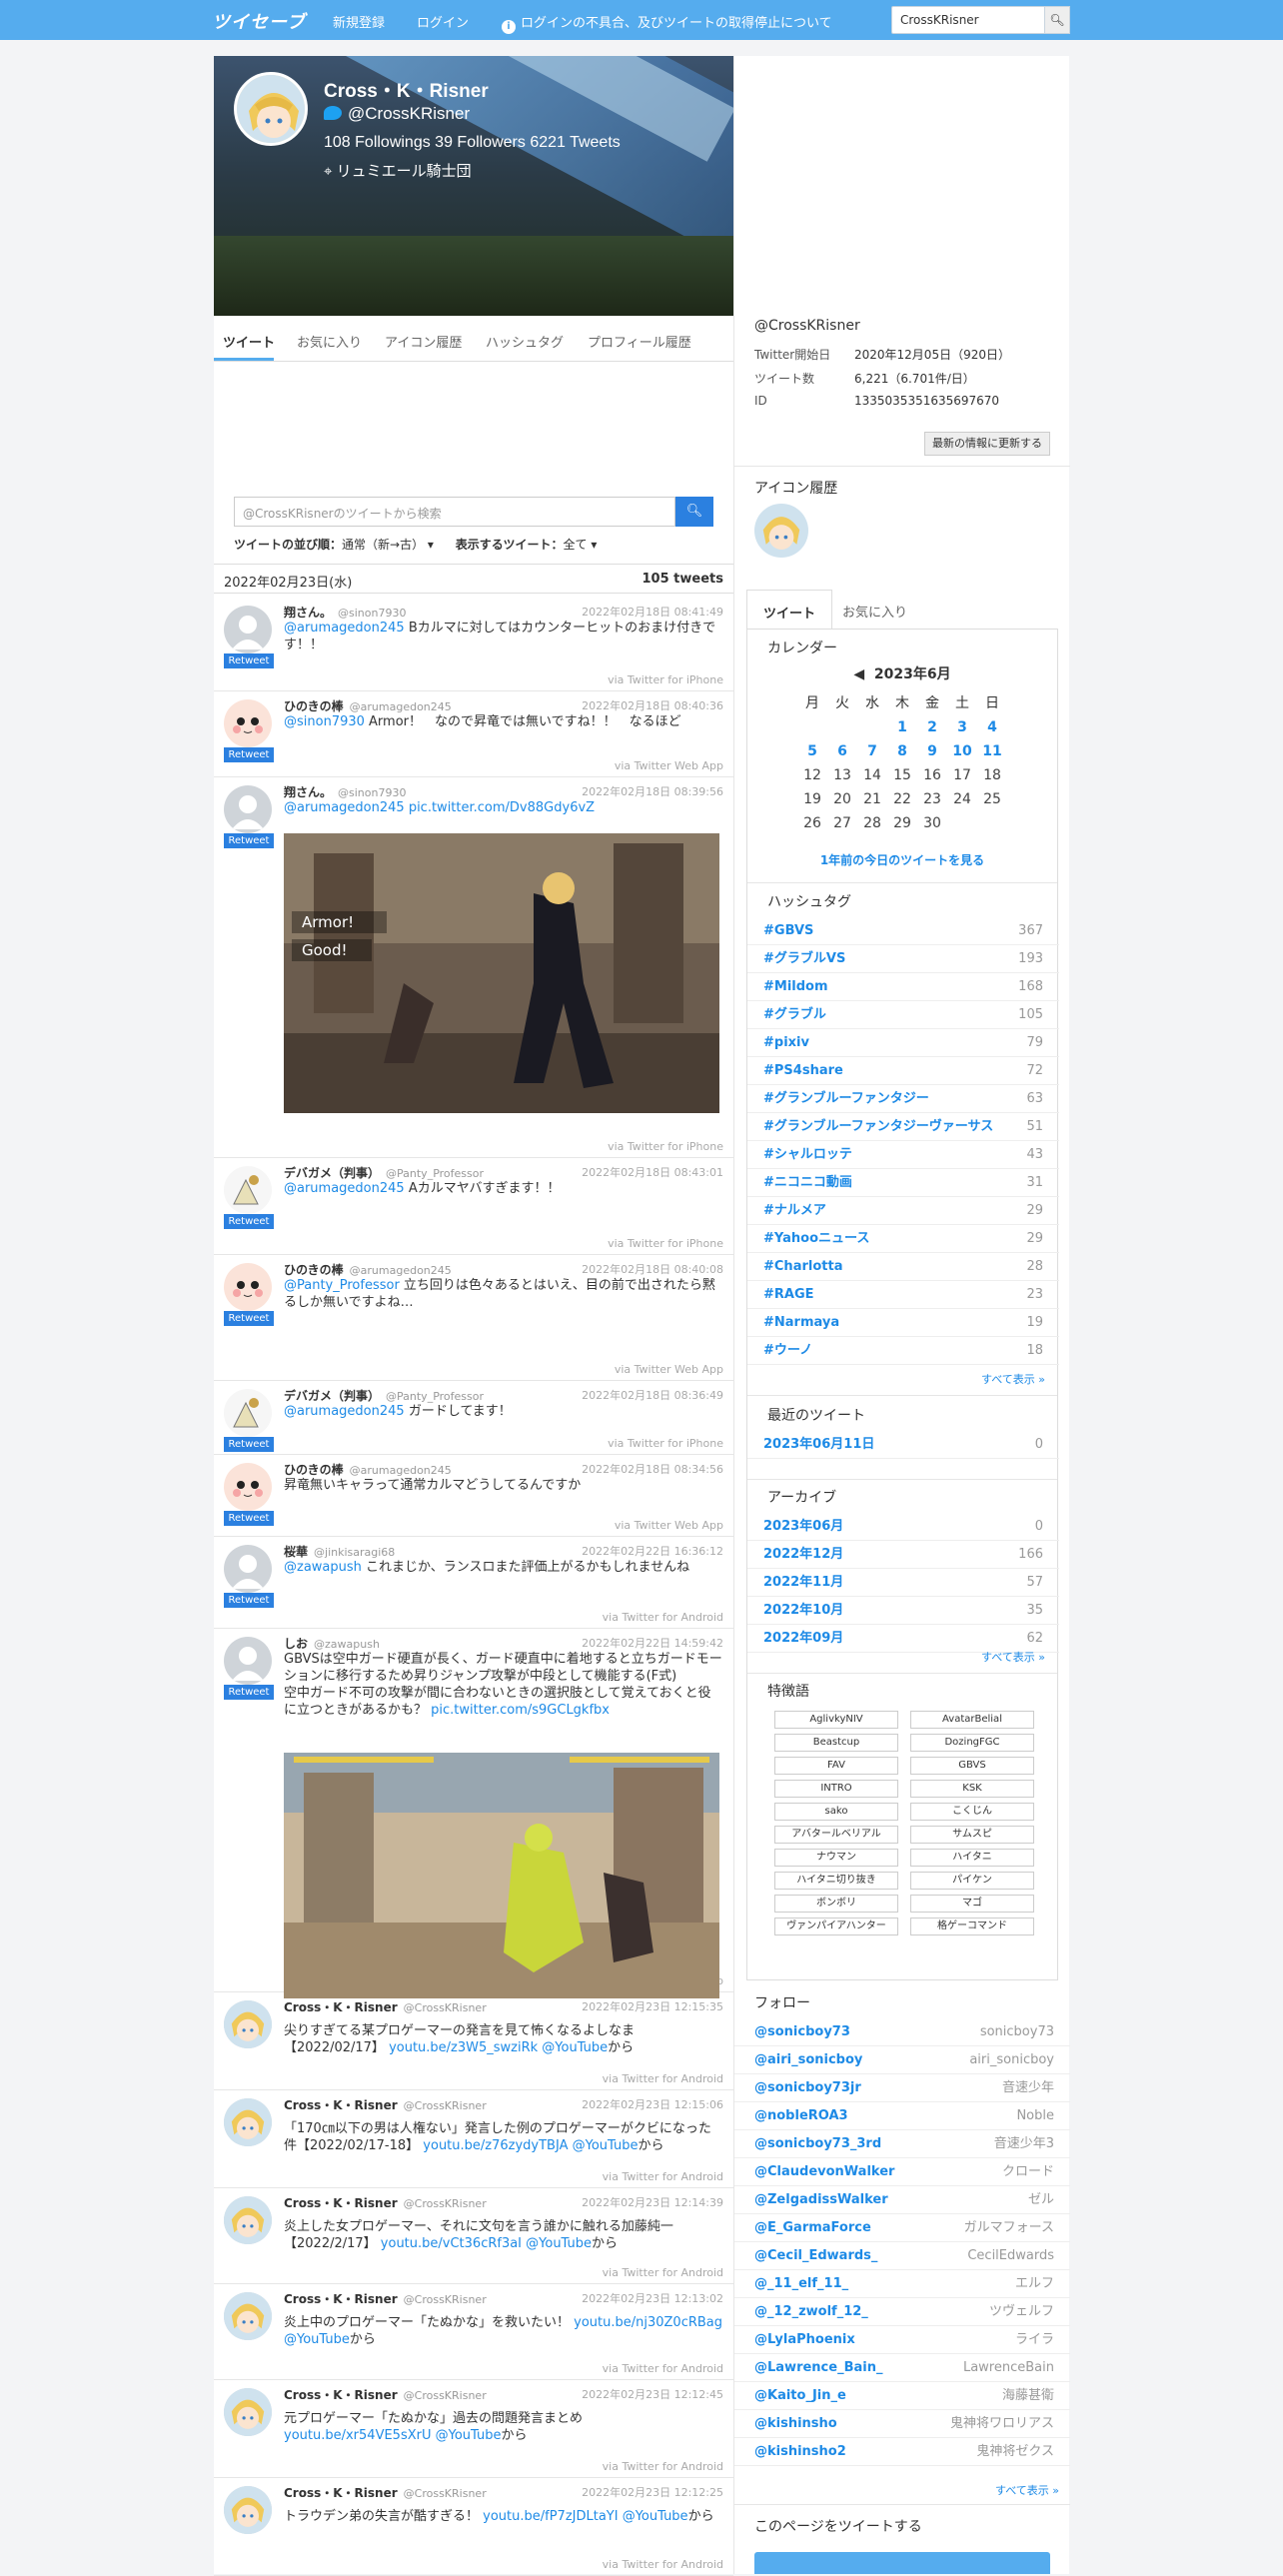  What do you see at coordinates (902, 2368) in the screenshot?
I see `follow-item: @Lawrence_Bain_ LawrenceBain` at bounding box center [902, 2368].